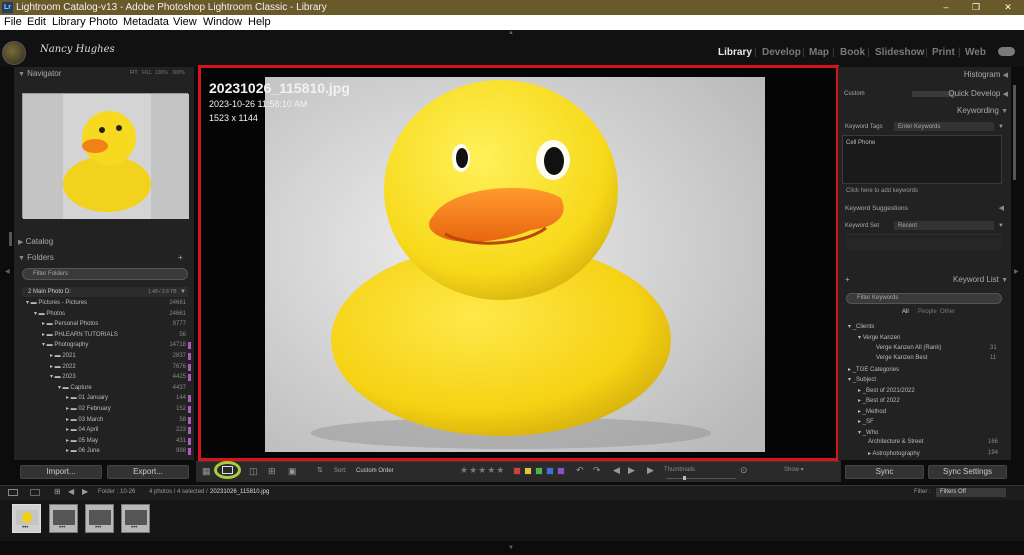 The width and height of the screenshot is (1024, 555). What do you see at coordinates (105, 335) in the screenshot?
I see `folder-row: ▸ ▬ PHLEARN TUTORIALS 56` at bounding box center [105, 335].